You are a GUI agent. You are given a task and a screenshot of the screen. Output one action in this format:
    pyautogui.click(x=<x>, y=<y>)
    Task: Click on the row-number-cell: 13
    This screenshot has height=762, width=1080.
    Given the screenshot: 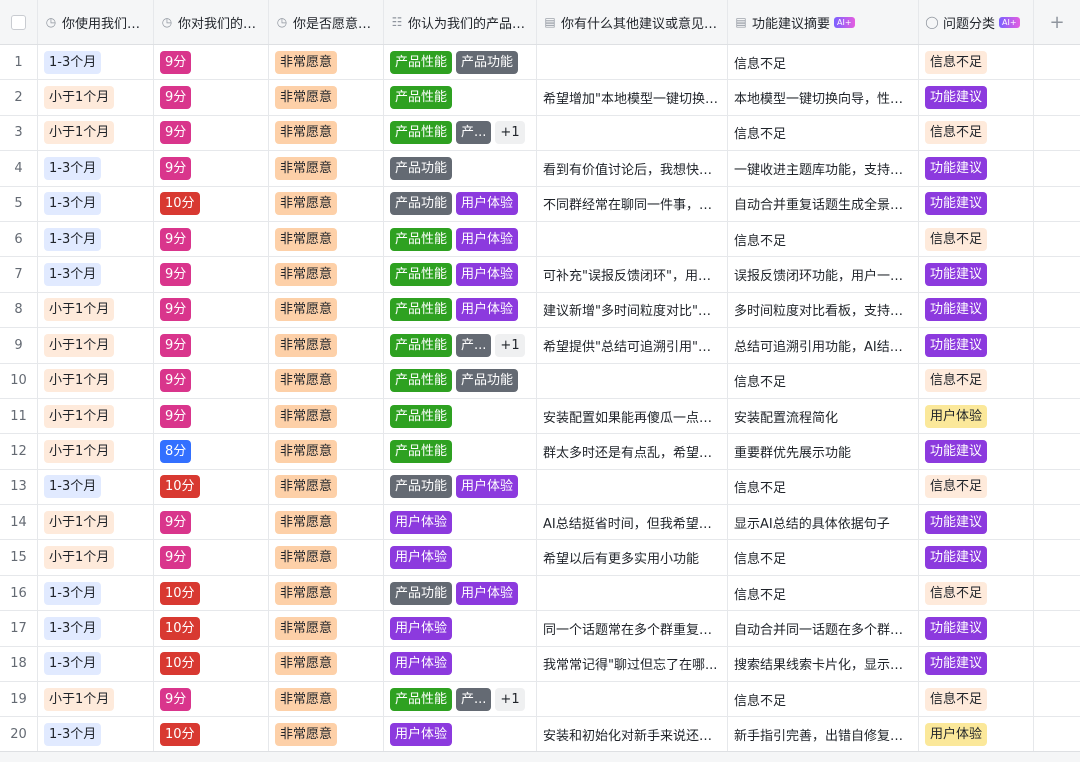 What is the action you would take?
    pyautogui.click(x=19, y=487)
    